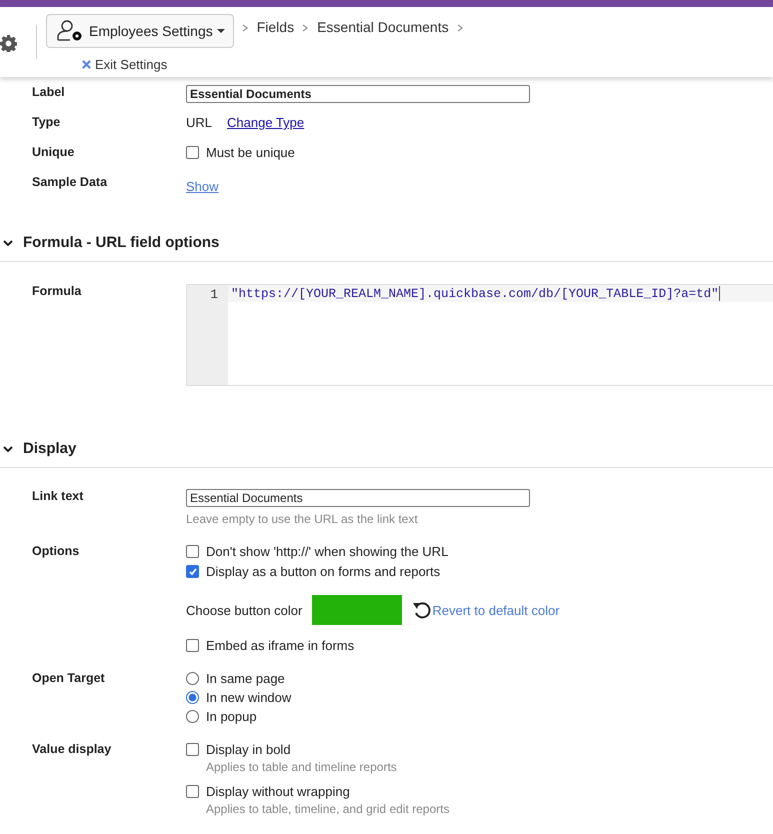 This screenshot has height=834, width=773. What do you see at coordinates (248, 749) in the screenshot?
I see `option-text: Display in bold` at bounding box center [248, 749].